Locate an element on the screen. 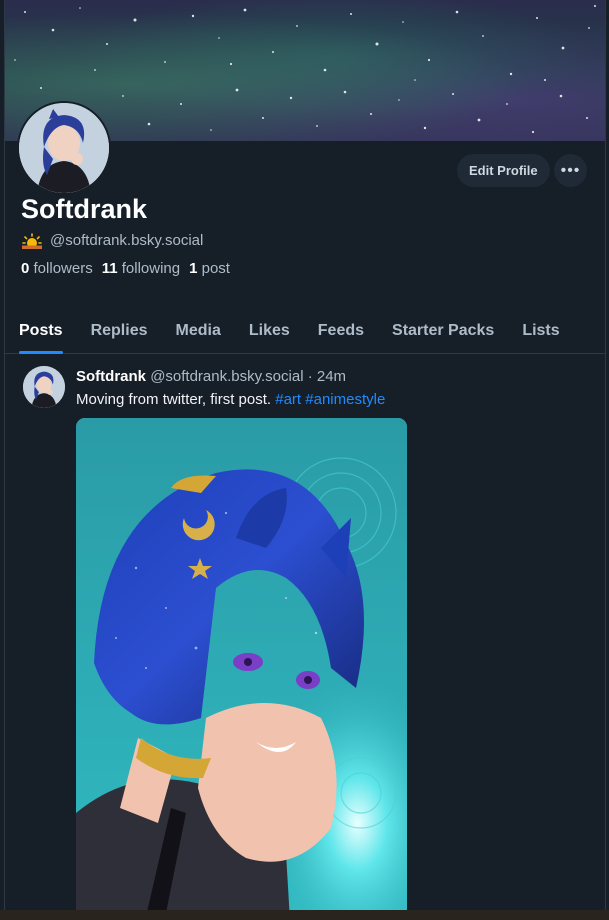 This screenshot has width=609, height=920. post-author-handle: @softdrank.bsky.social is located at coordinates (226, 376).